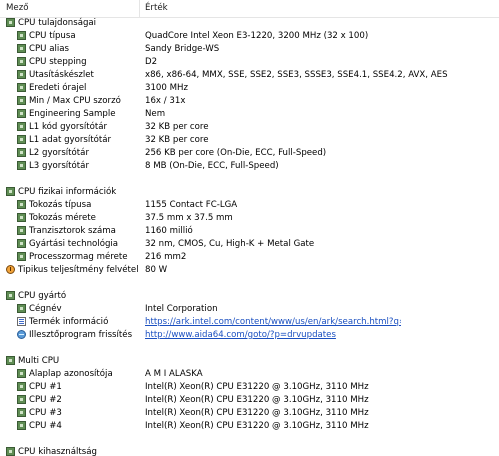 The height and width of the screenshot is (456, 499). What do you see at coordinates (45, 387) in the screenshot?
I see `item-label: CPU #1` at bounding box center [45, 387].